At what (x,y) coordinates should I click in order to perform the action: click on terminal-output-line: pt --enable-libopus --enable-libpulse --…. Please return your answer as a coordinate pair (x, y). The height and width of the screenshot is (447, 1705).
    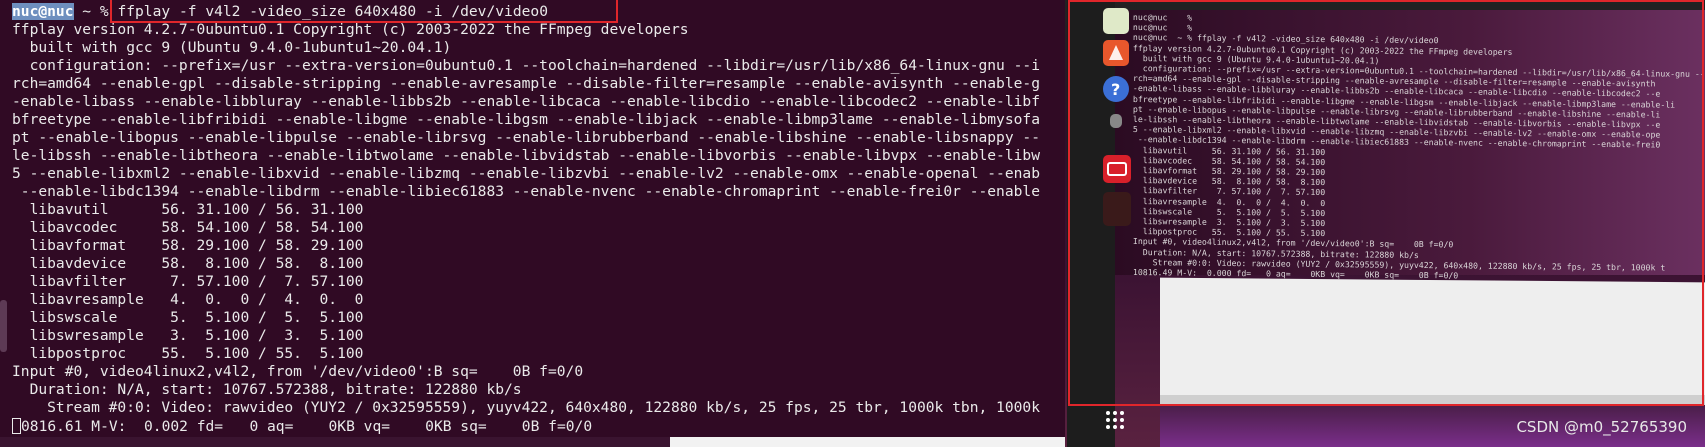
    Looking at the image, I should click on (526, 137).